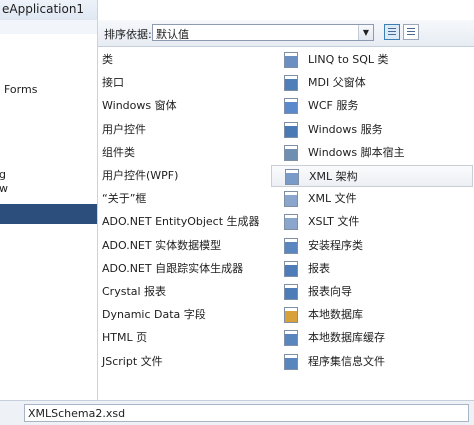  What do you see at coordinates (378, 222) in the screenshot?
I see `template-item: XSLT 文件` at bounding box center [378, 222].